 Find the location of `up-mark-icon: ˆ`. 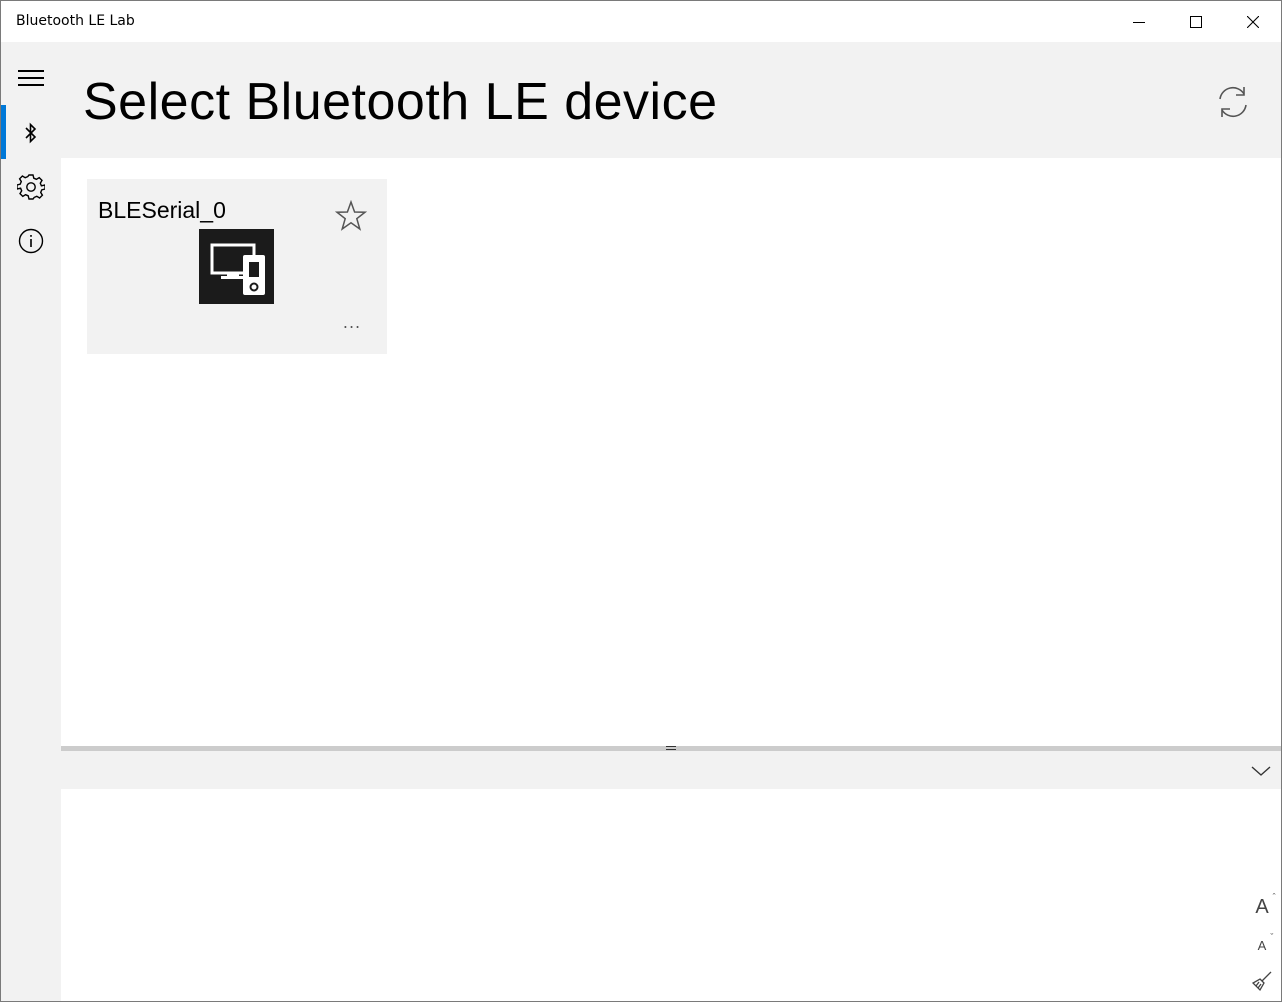

up-mark-icon: ˆ is located at coordinates (1274, 896).